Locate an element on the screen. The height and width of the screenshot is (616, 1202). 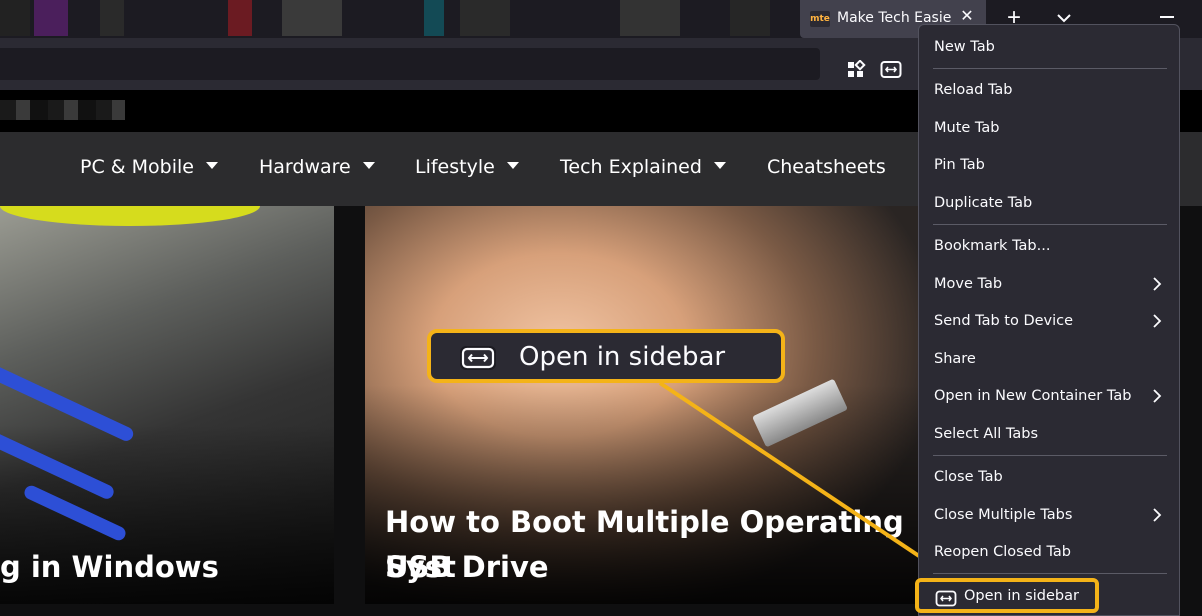
sidebar-toggle-icon is located at coordinates (891, 71).